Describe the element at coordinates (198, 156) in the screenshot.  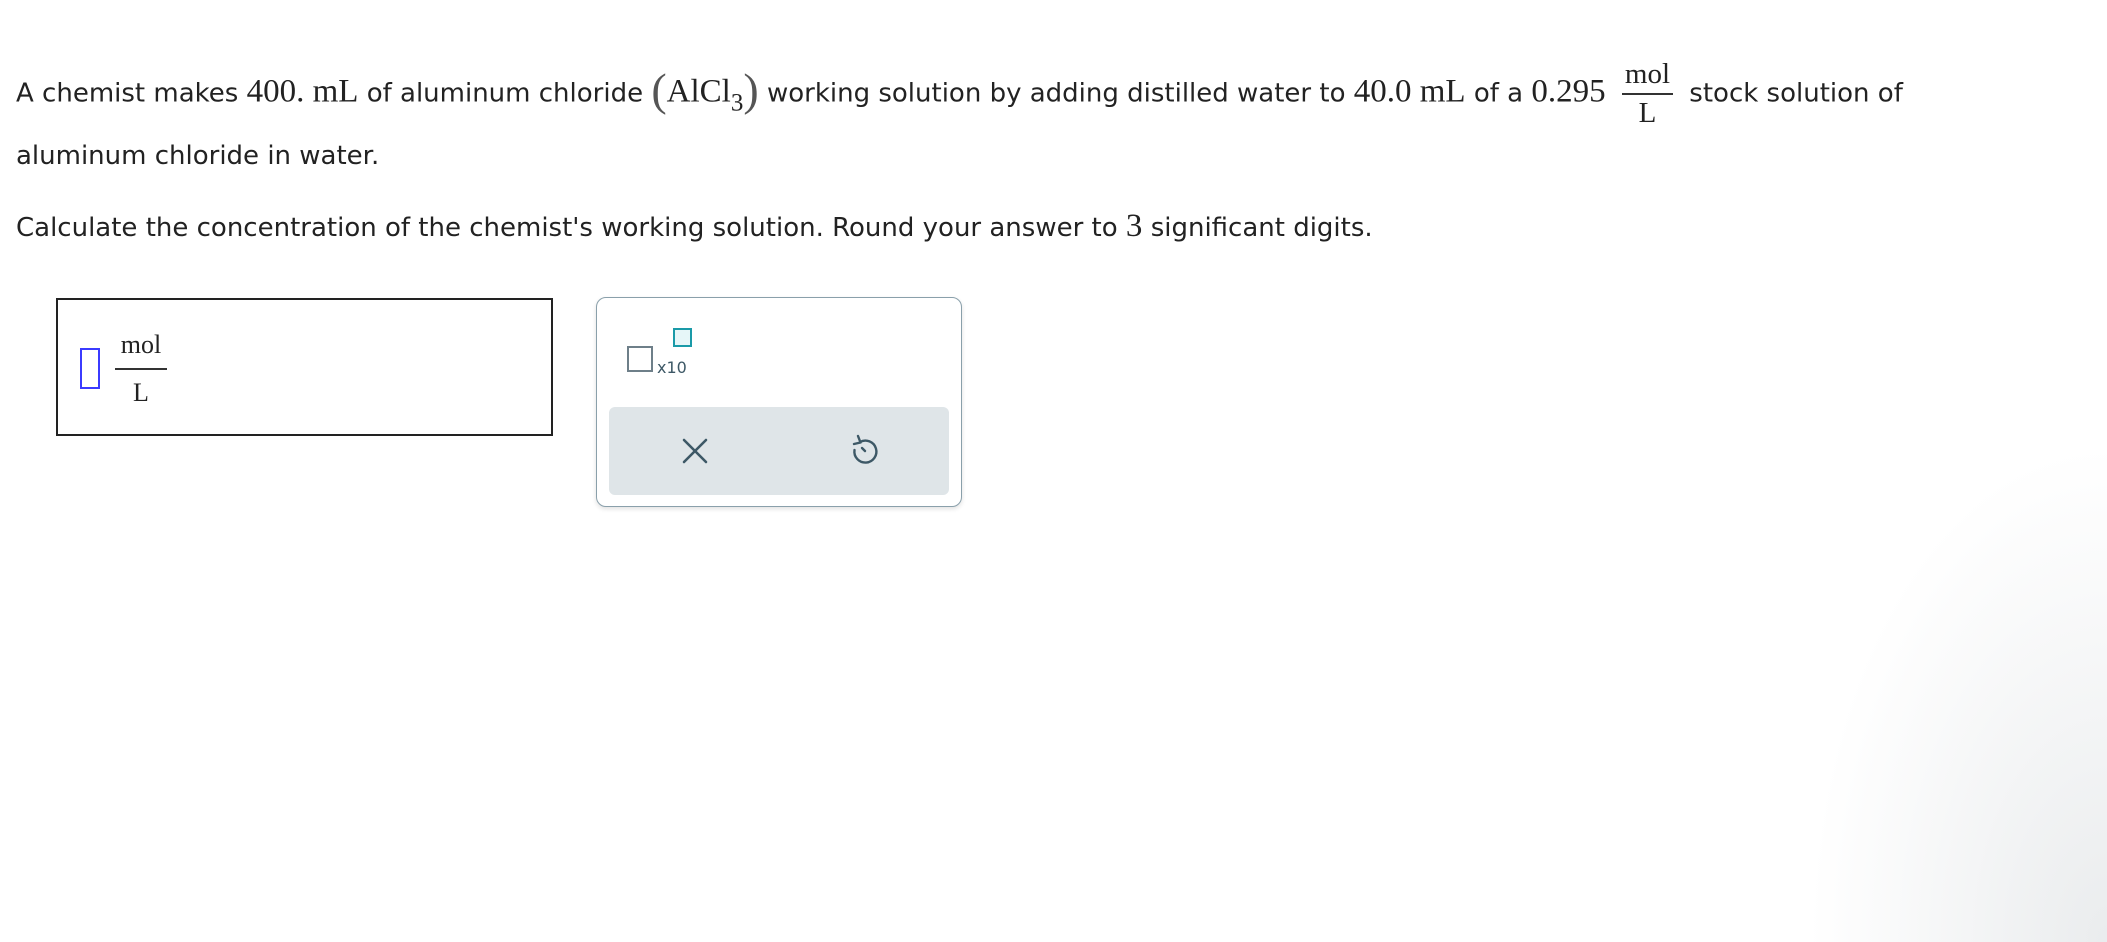
I see `question-line-2: aluminum chloride in water.` at that location.